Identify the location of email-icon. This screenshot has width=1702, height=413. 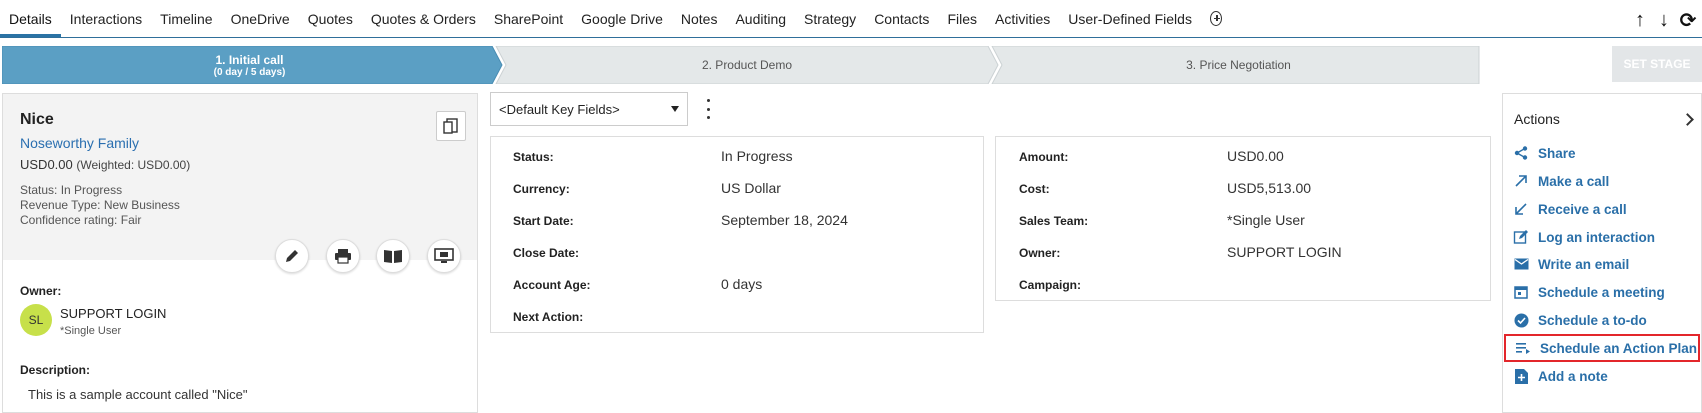
(1521, 264).